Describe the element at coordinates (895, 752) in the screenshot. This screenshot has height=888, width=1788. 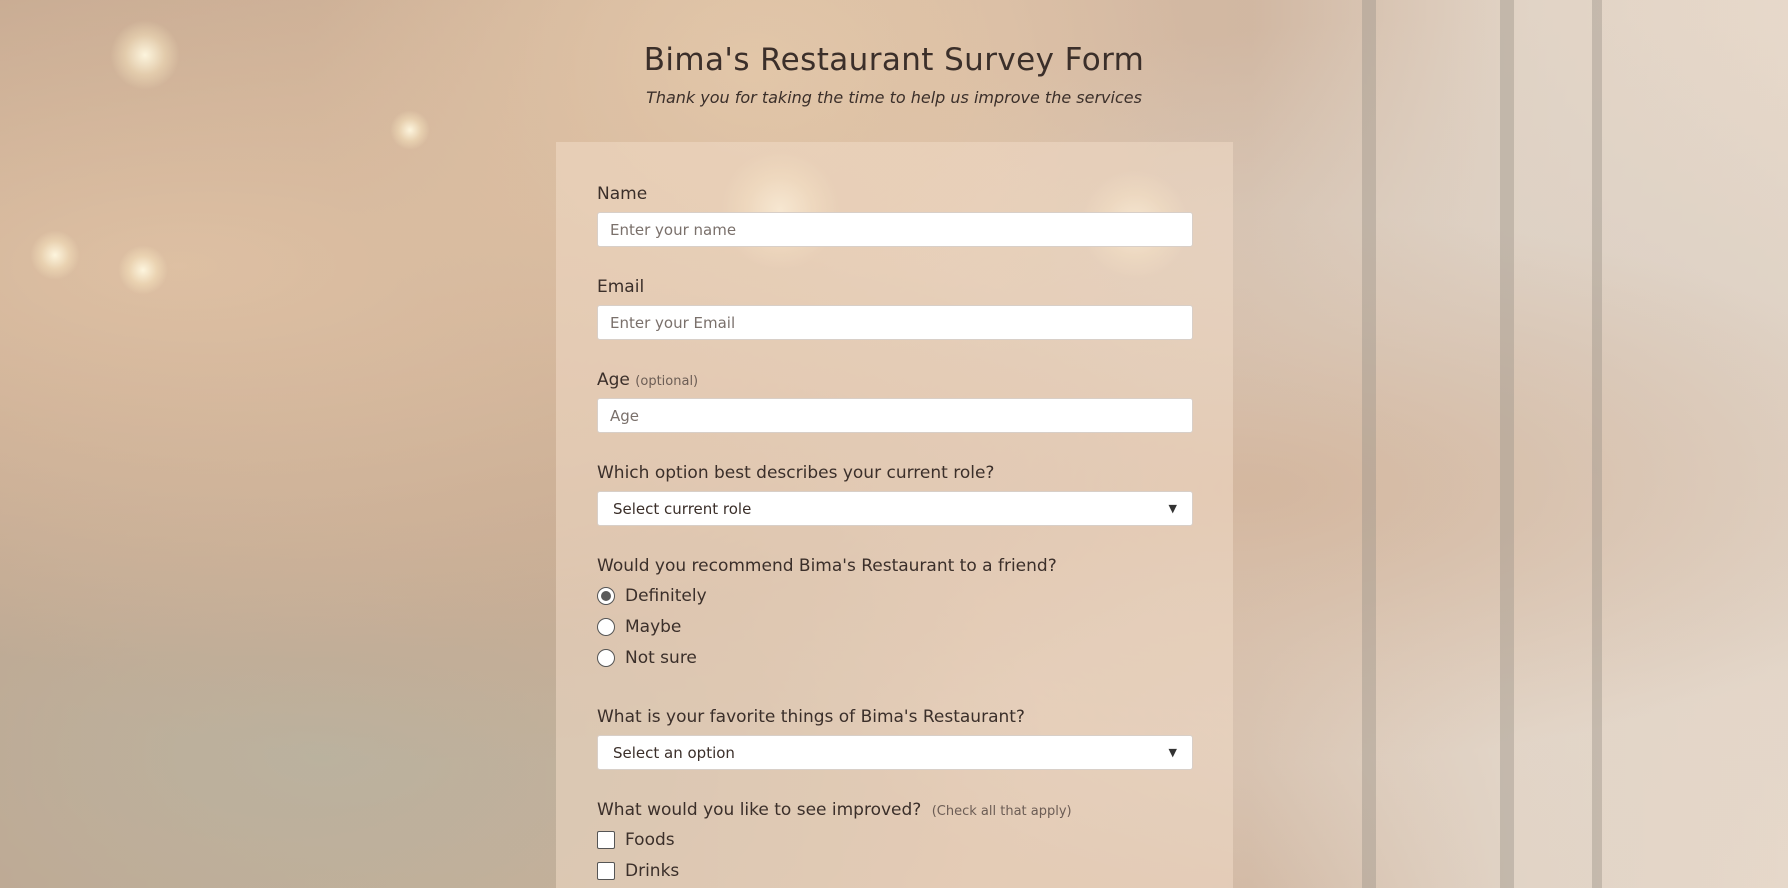
I see `favorite-select: Select an option ▼` at that location.